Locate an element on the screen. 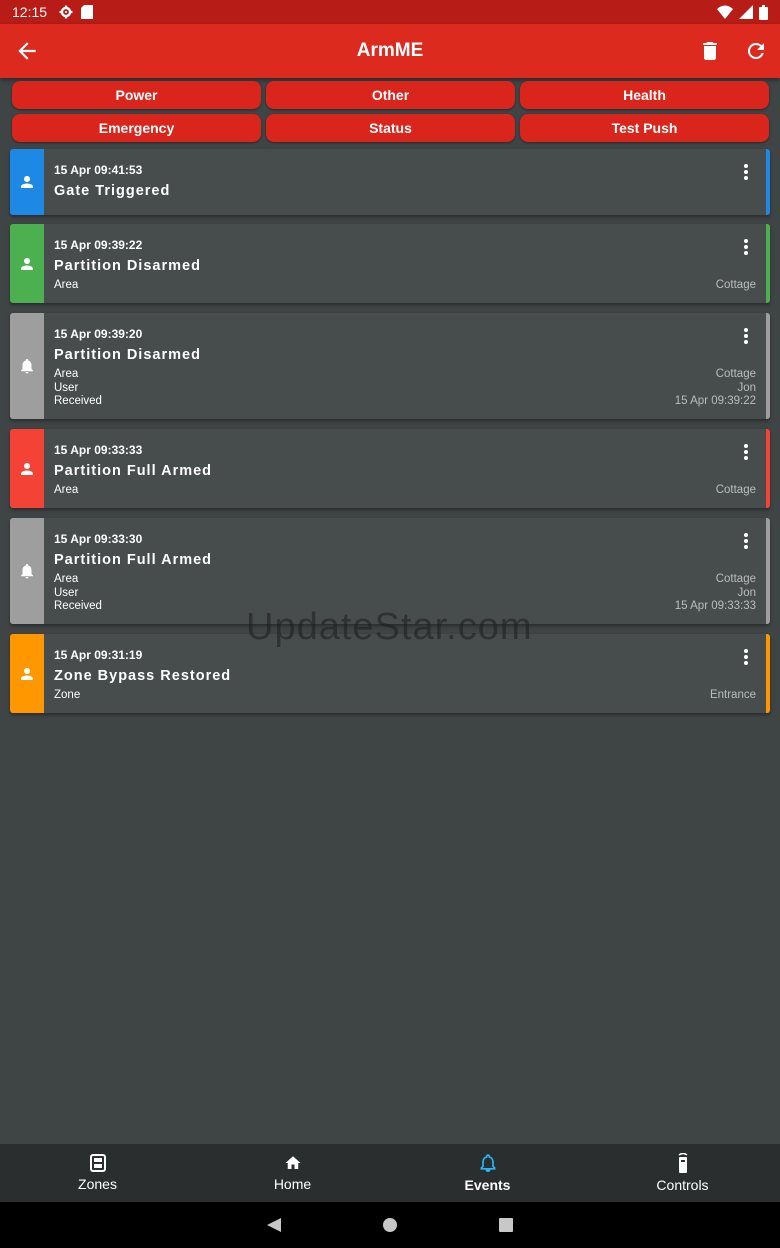  event-details: Zone Entrance is located at coordinates (405, 696).